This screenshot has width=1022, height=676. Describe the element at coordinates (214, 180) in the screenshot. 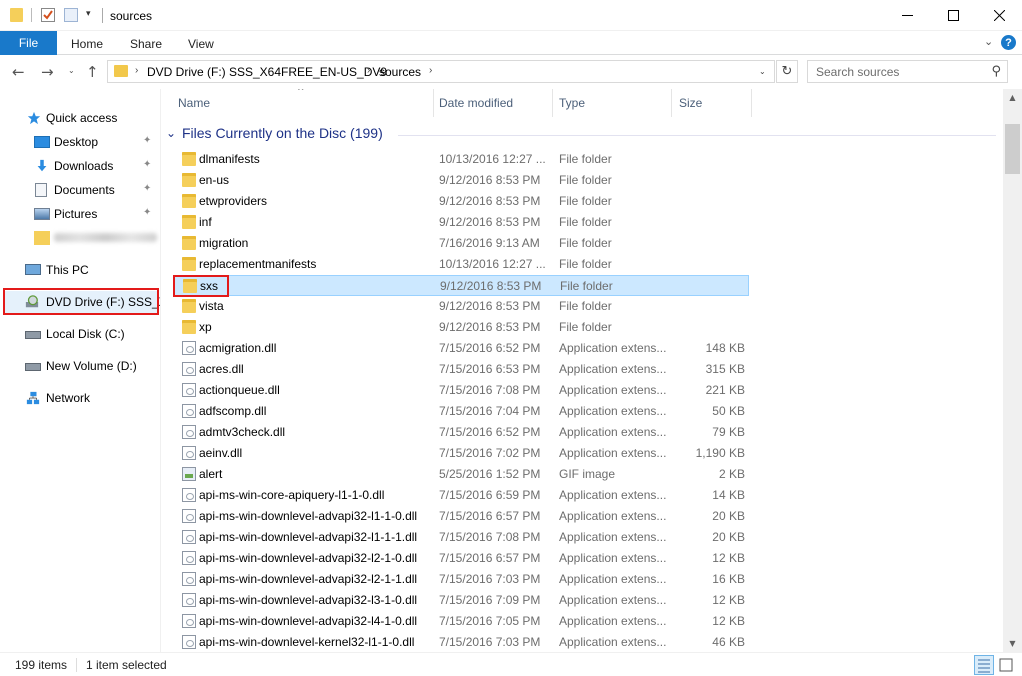

I see `file-name: en-us` at that location.